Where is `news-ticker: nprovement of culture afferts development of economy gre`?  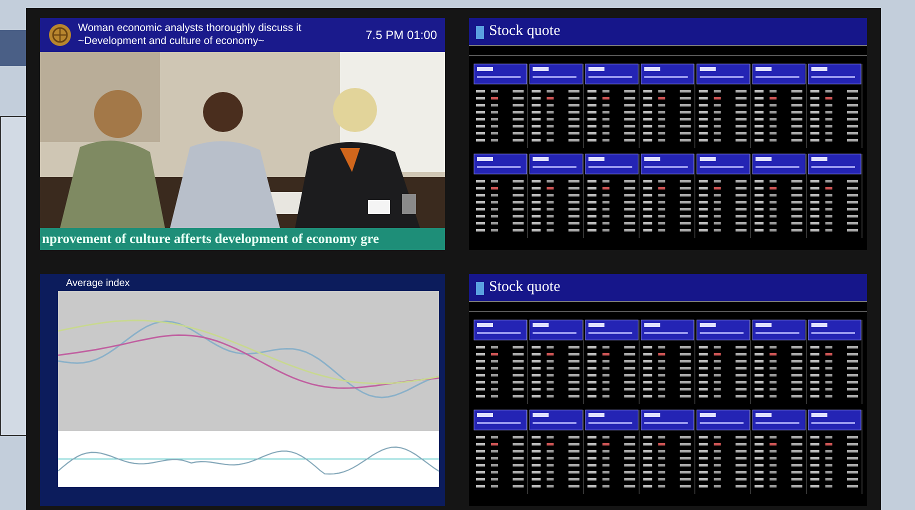
news-ticker: nprovement of culture afferts development of economy gre is located at coordinates (242, 239).